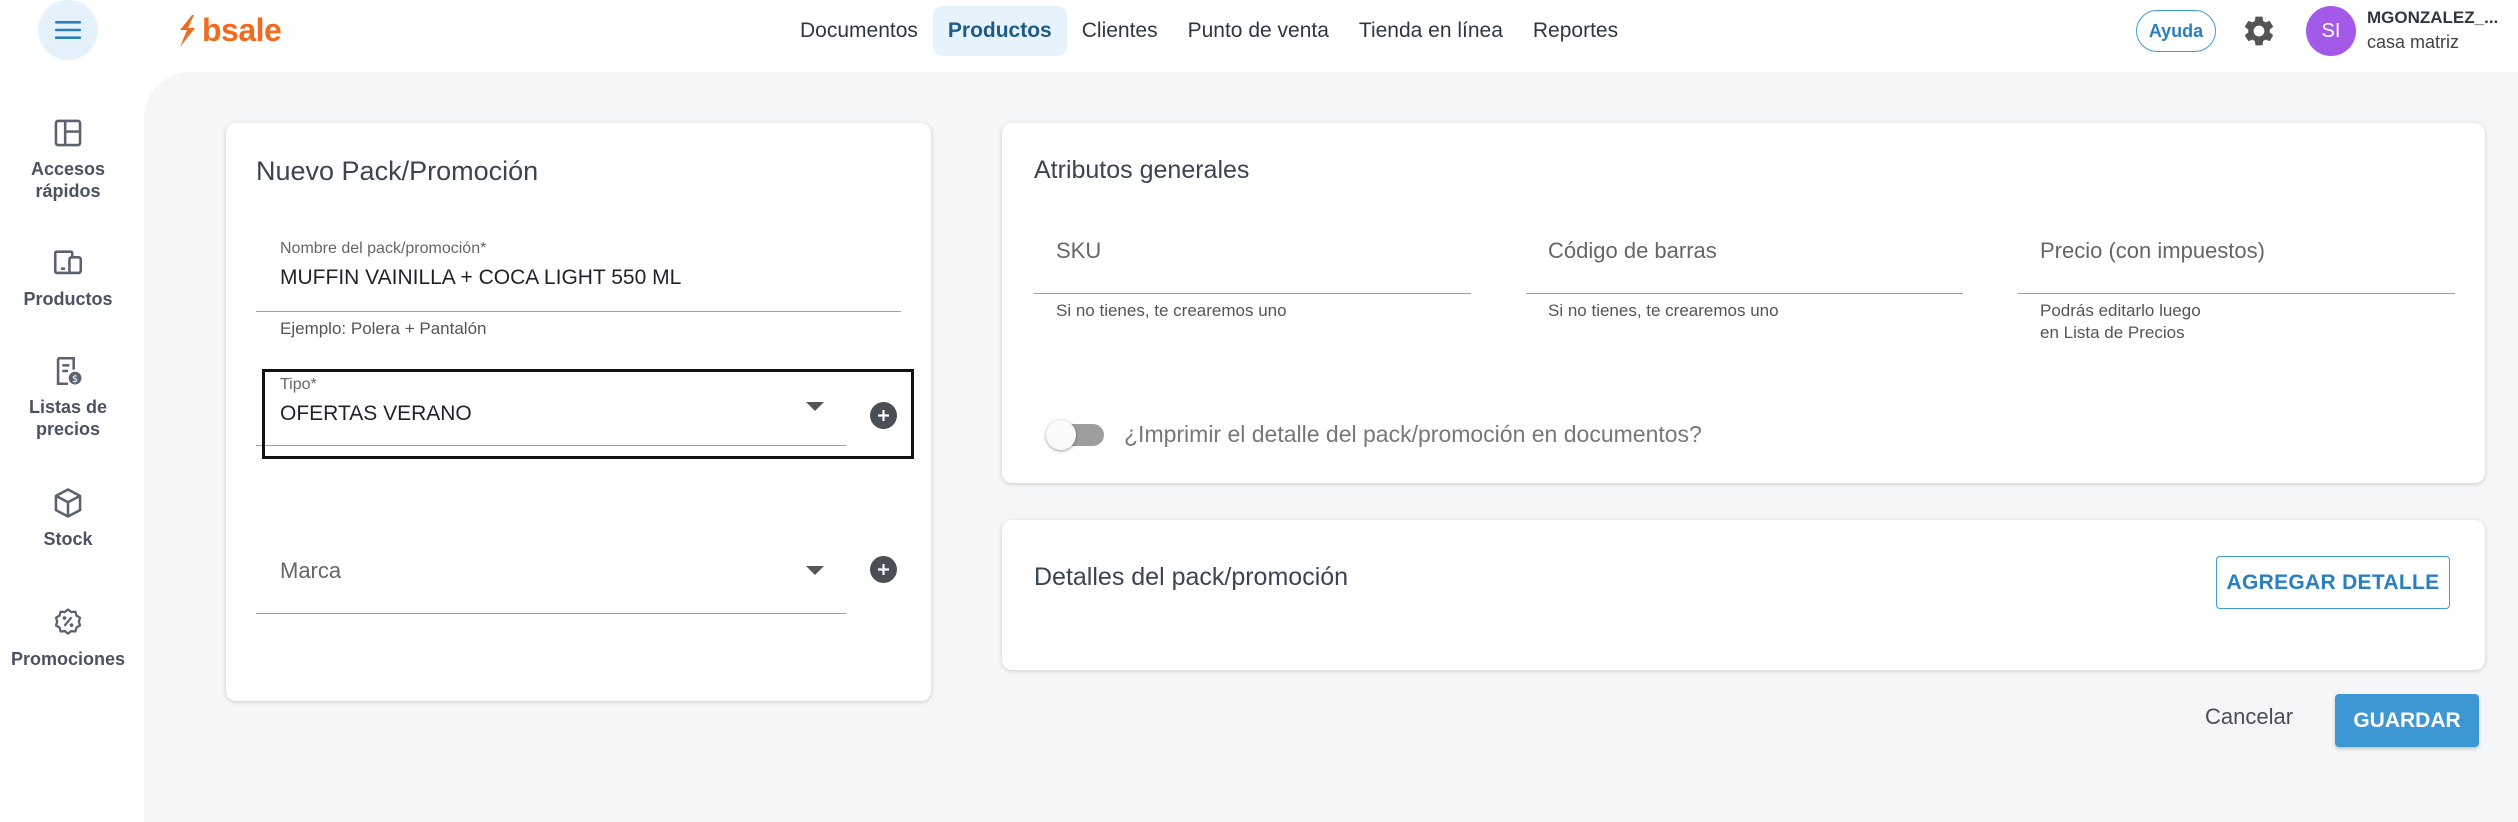 The width and height of the screenshot is (2518, 822). What do you see at coordinates (68, 278) in the screenshot?
I see `sidebar-item-productos: Productos` at bounding box center [68, 278].